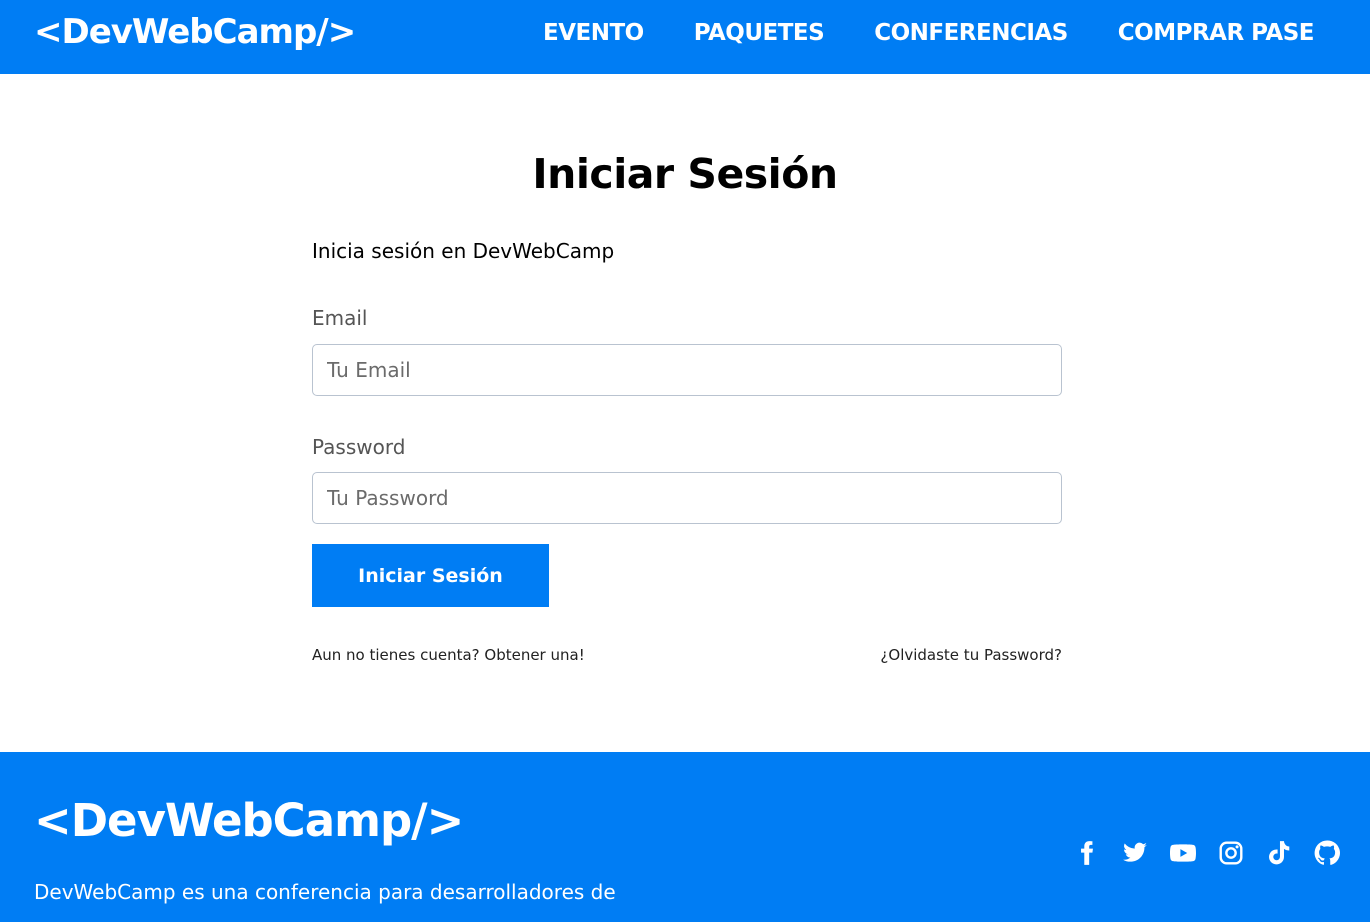 This screenshot has height=922, width=1370. What do you see at coordinates (340, 318) in the screenshot?
I see `email-label: Email` at bounding box center [340, 318].